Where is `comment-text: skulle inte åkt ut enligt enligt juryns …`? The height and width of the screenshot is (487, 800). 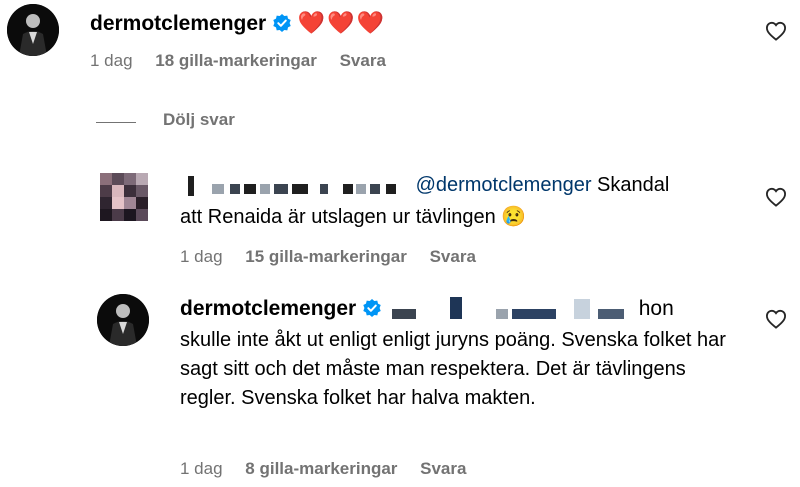
comment-text: skulle inte åkt ut enligt enligt juryns … is located at coordinates (453, 369).